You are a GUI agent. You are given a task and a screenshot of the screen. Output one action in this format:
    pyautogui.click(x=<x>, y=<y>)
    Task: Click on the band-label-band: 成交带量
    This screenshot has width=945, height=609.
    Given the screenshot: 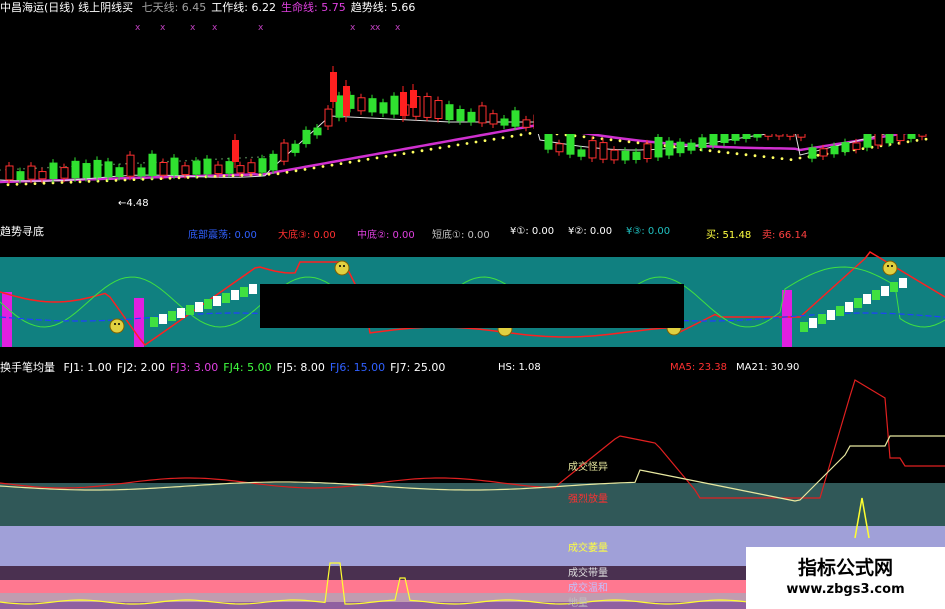 What is the action you would take?
    pyautogui.click(x=588, y=573)
    